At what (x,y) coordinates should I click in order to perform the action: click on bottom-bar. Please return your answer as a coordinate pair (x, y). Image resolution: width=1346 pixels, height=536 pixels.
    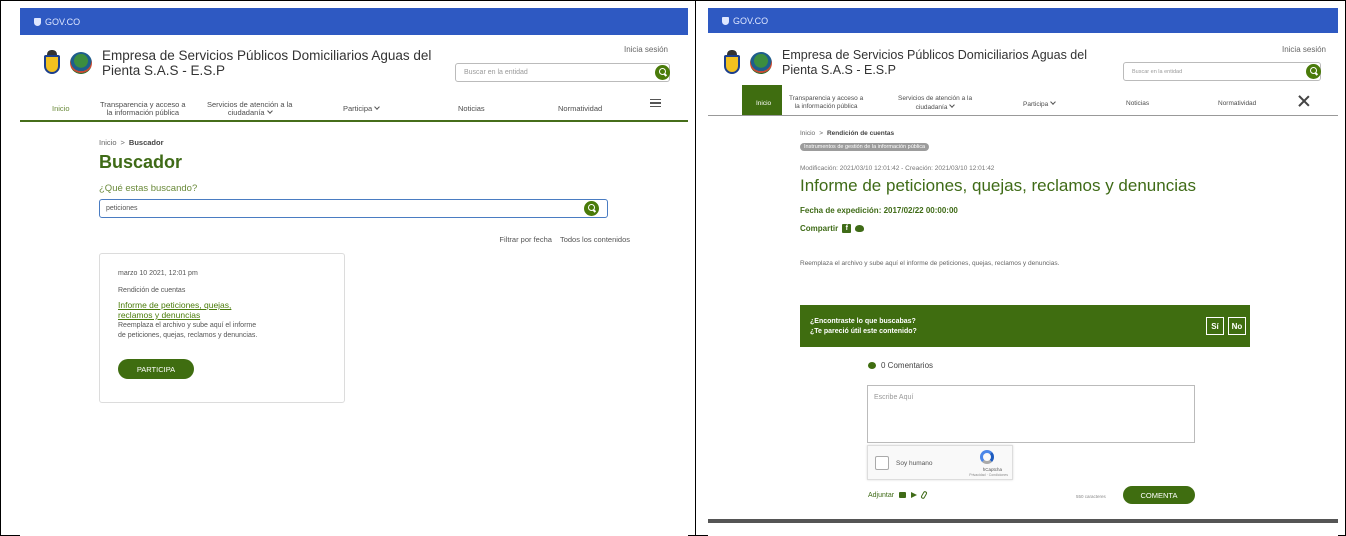
    Looking at the image, I should click on (1023, 521).